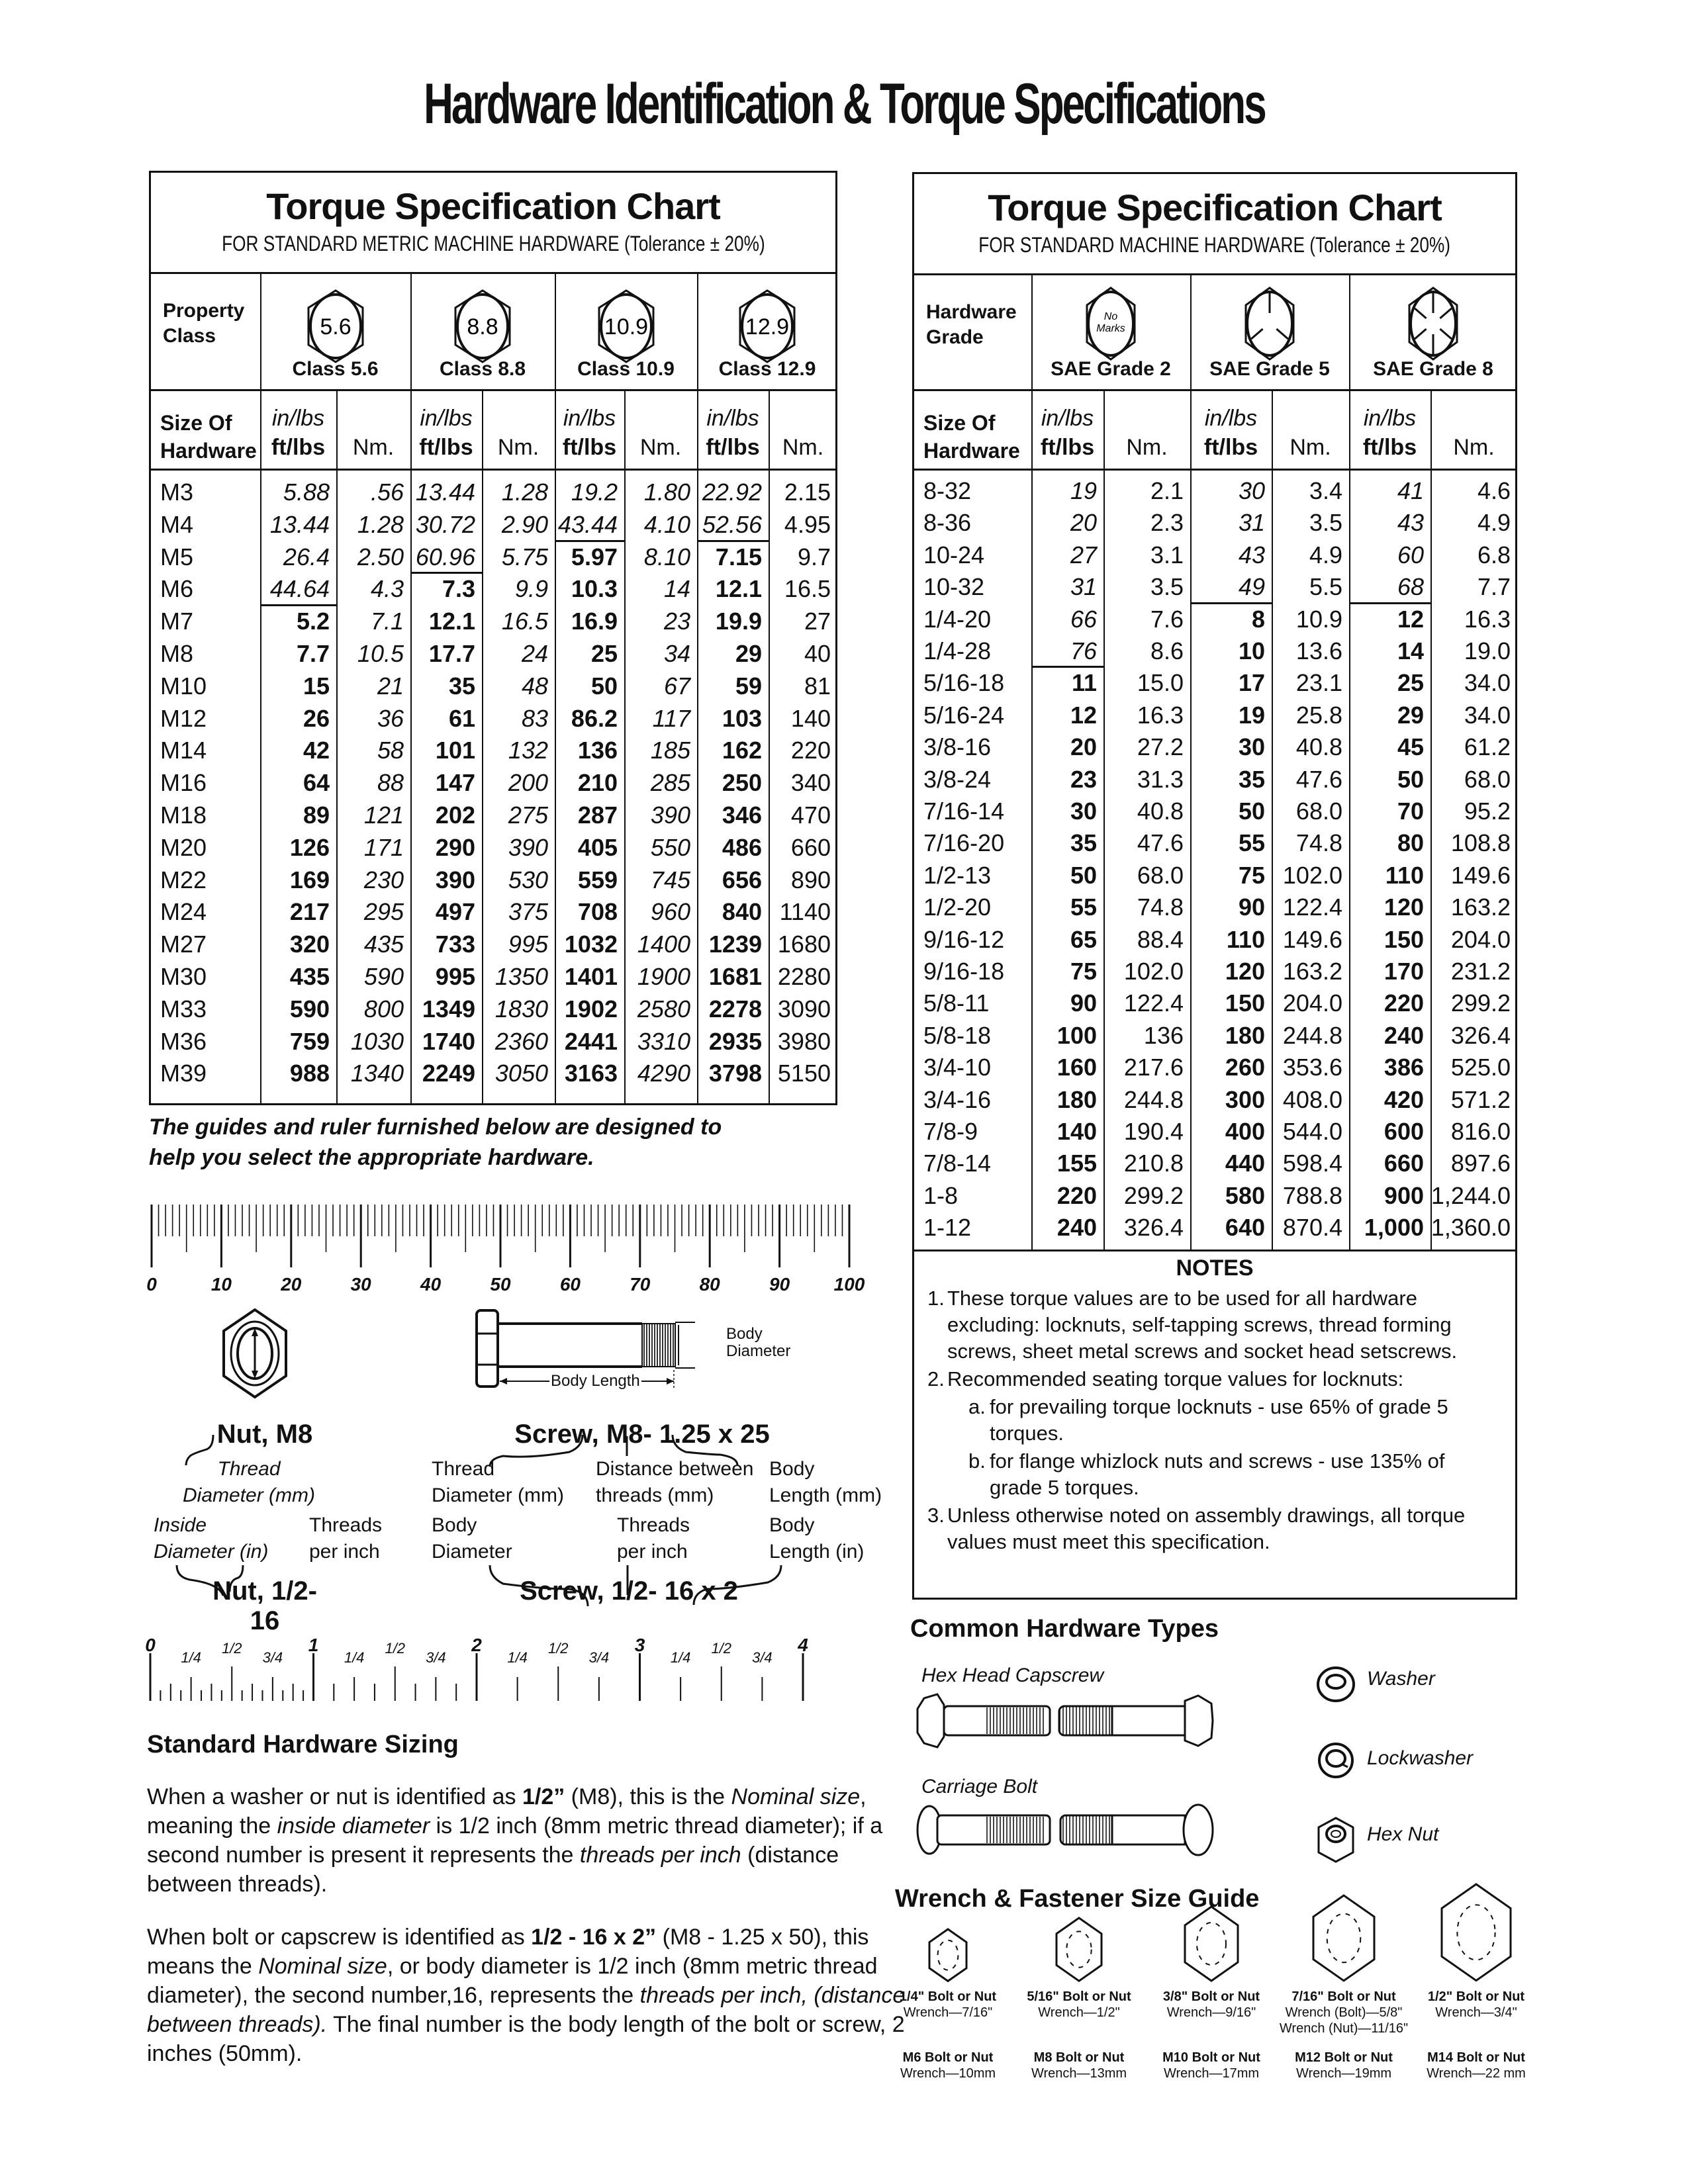 The image size is (1688, 2184). Describe the element at coordinates (313, 1645) in the screenshot. I see `inch-label: 1` at that location.